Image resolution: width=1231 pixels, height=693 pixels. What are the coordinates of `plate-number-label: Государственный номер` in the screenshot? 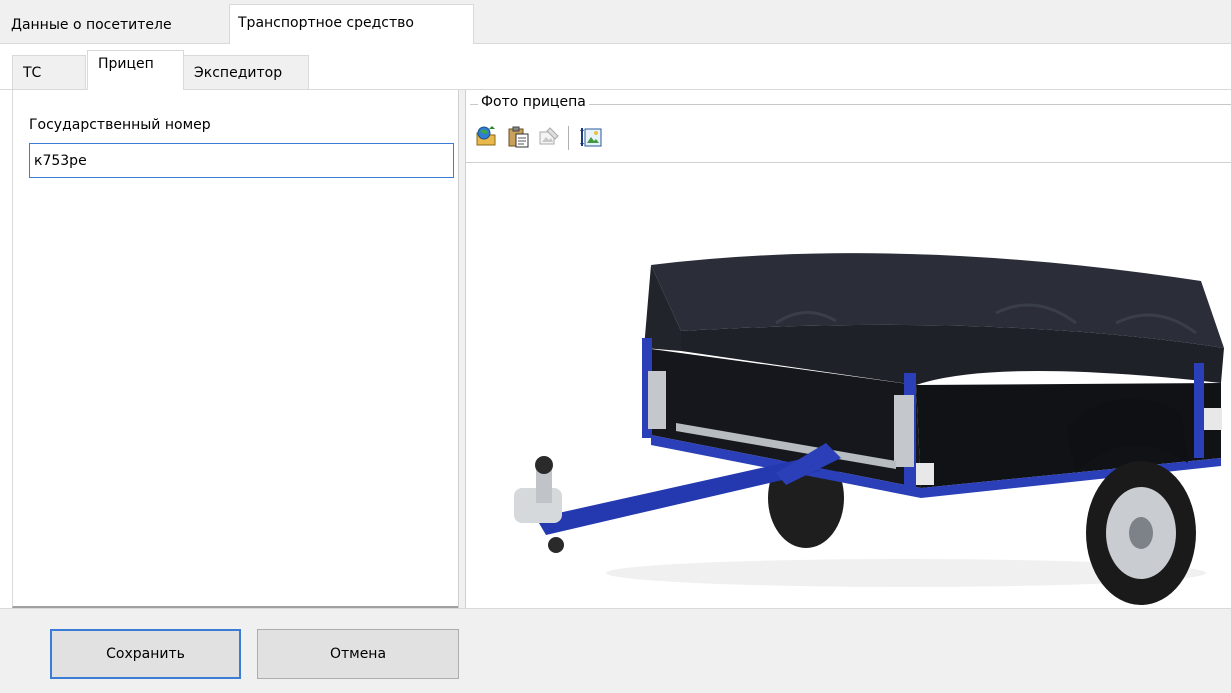 It's located at (120, 125).